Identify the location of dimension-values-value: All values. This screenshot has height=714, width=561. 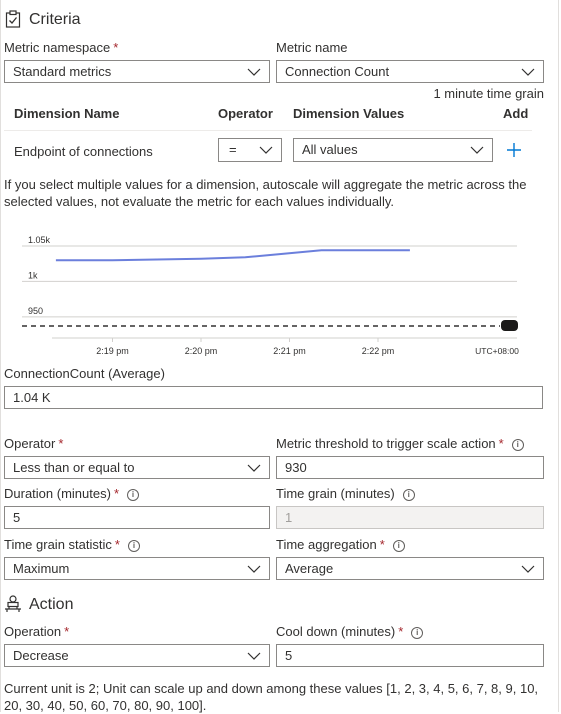
(330, 149).